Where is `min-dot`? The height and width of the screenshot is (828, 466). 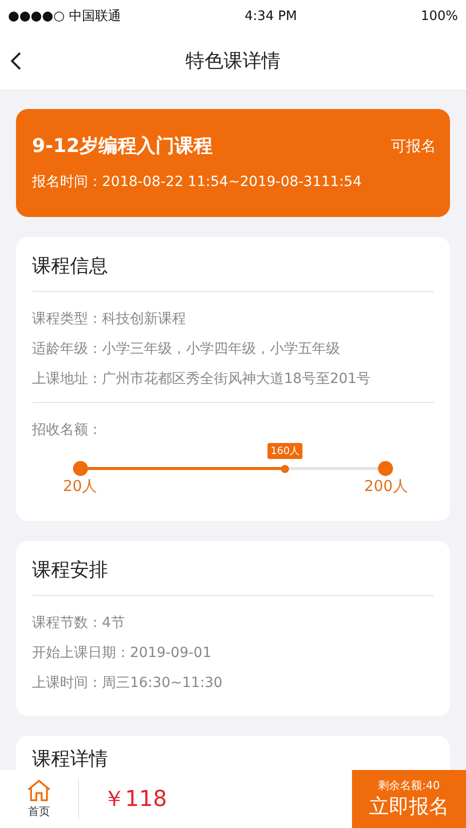 min-dot is located at coordinates (80, 468).